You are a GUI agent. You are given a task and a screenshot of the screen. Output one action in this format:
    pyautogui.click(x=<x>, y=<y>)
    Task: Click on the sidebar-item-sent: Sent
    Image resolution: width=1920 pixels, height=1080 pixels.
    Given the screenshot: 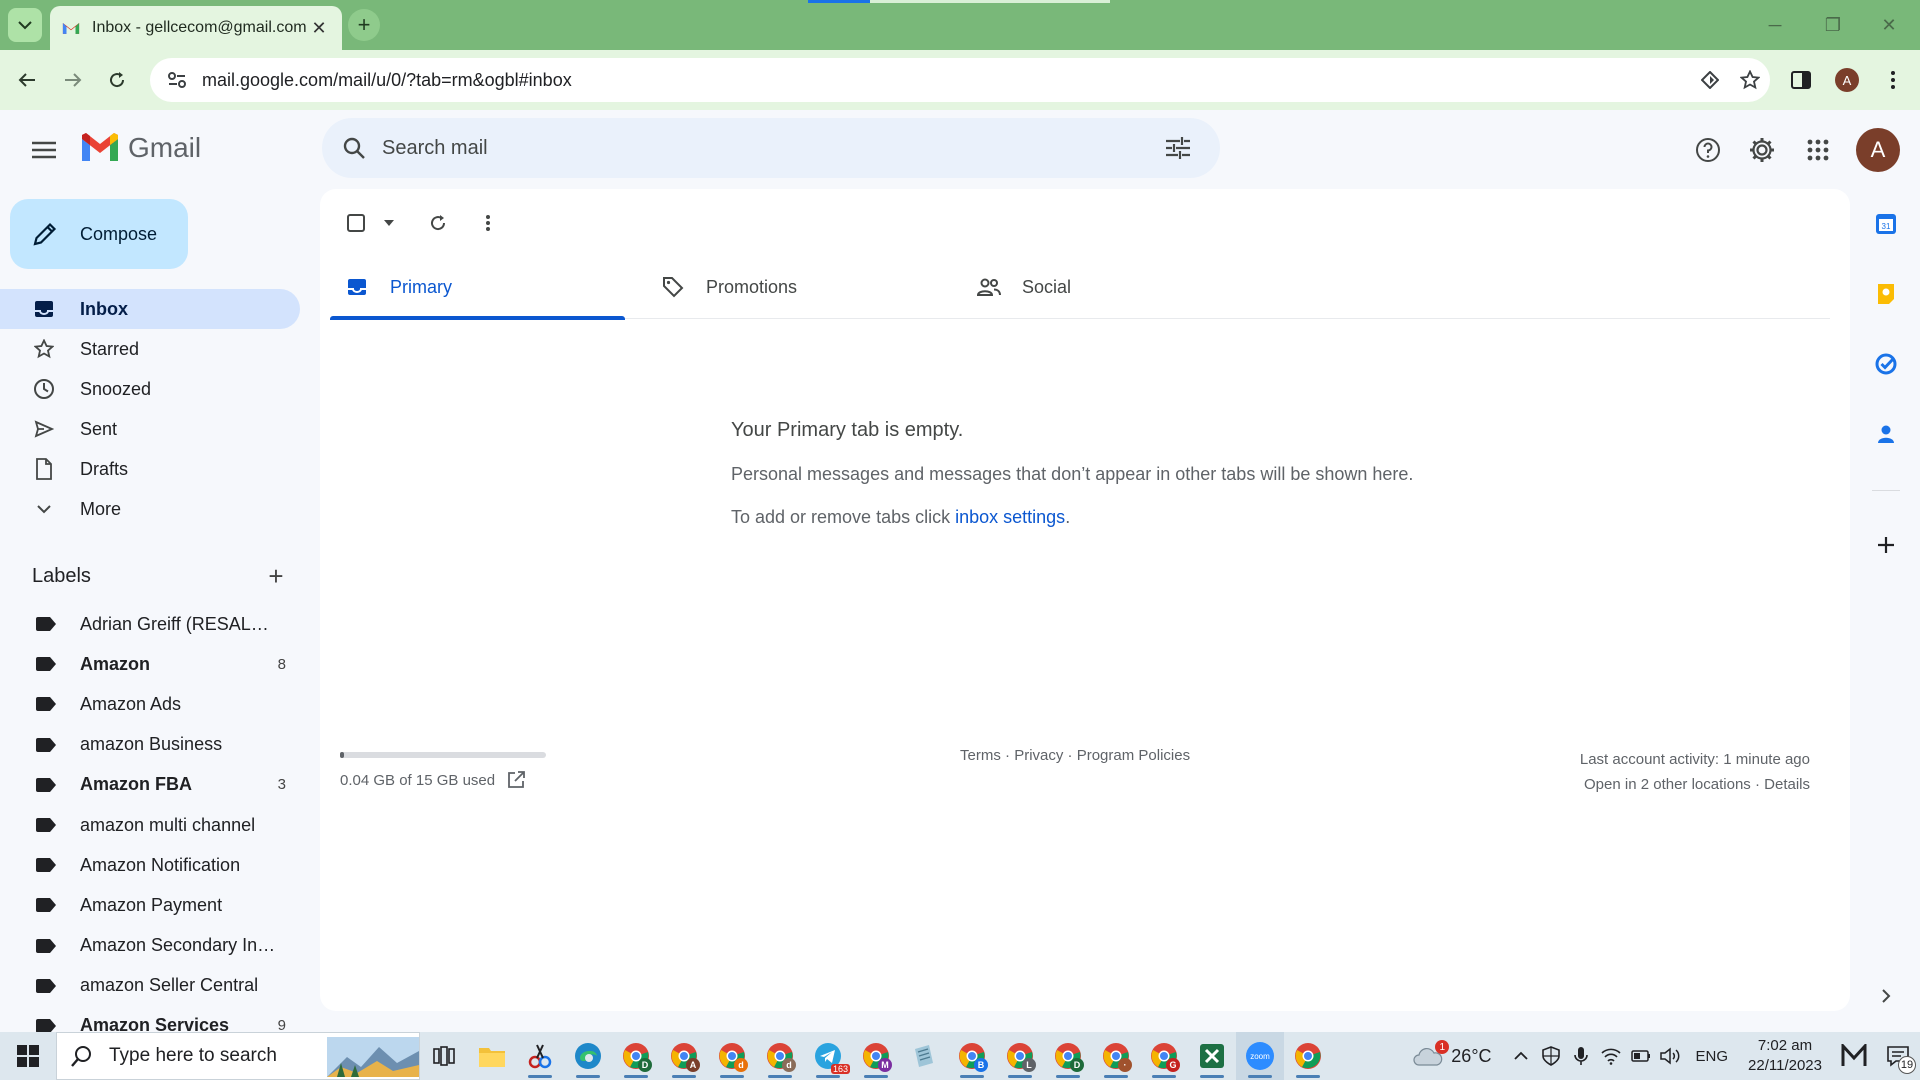 What is the action you would take?
    pyautogui.click(x=150, y=429)
    